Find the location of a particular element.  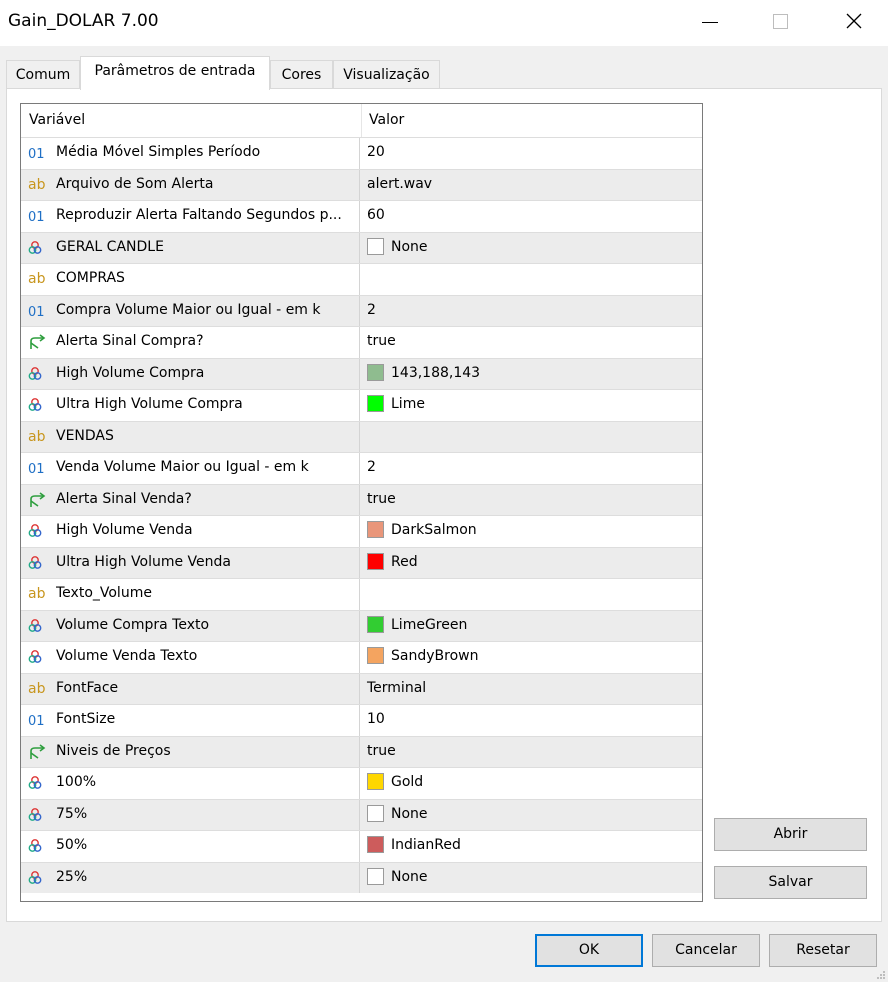

table-row-ultra-high-volume-venda: Ultra High Volume Venda Red is located at coordinates (361, 562).